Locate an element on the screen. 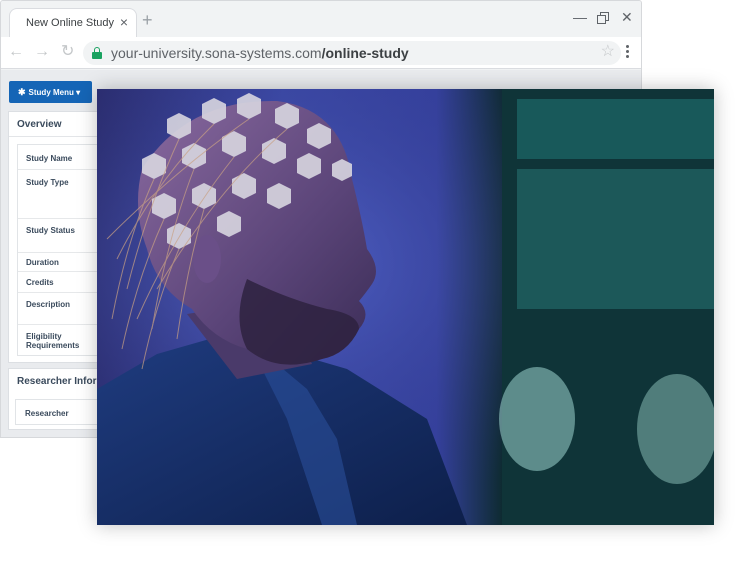  study-menu-button: ✱ Study Menu ▾ is located at coordinates (50, 92).